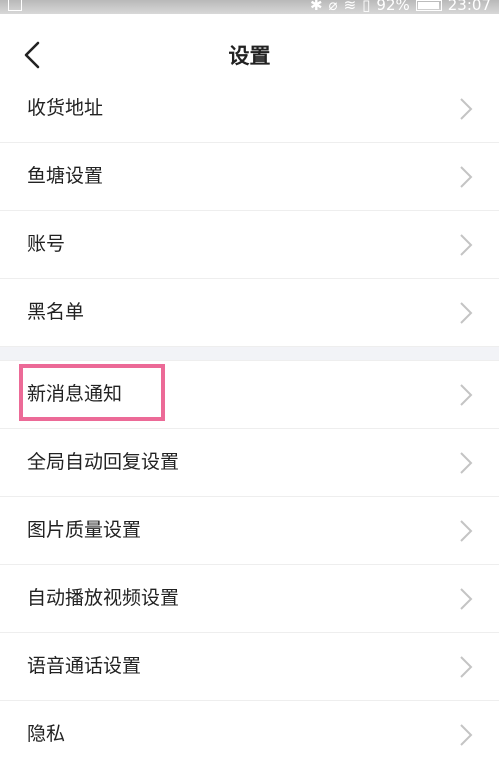 The image size is (499, 769). Describe the element at coordinates (249, 245) in the screenshot. I see `settings-item-account: 账号` at that location.